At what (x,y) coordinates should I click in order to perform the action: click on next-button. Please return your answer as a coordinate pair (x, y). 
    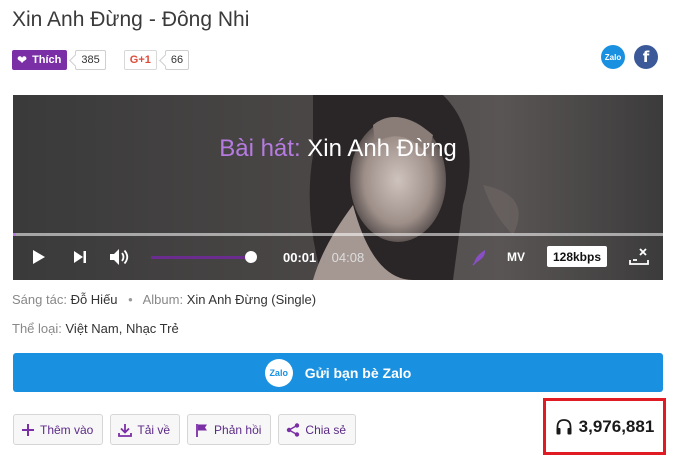
    Looking at the image, I should click on (80, 257).